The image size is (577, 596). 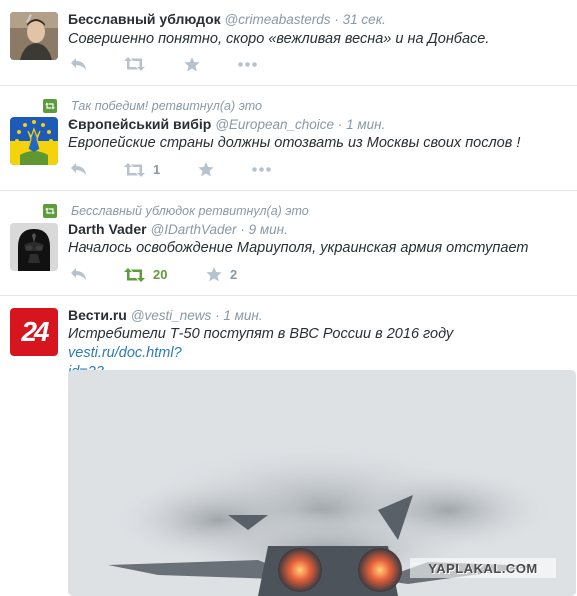 What do you see at coordinates (166, 106) in the screenshot?
I see `retweeter-label: Так победим! ретвитнул(а) это` at bounding box center [166, 106].